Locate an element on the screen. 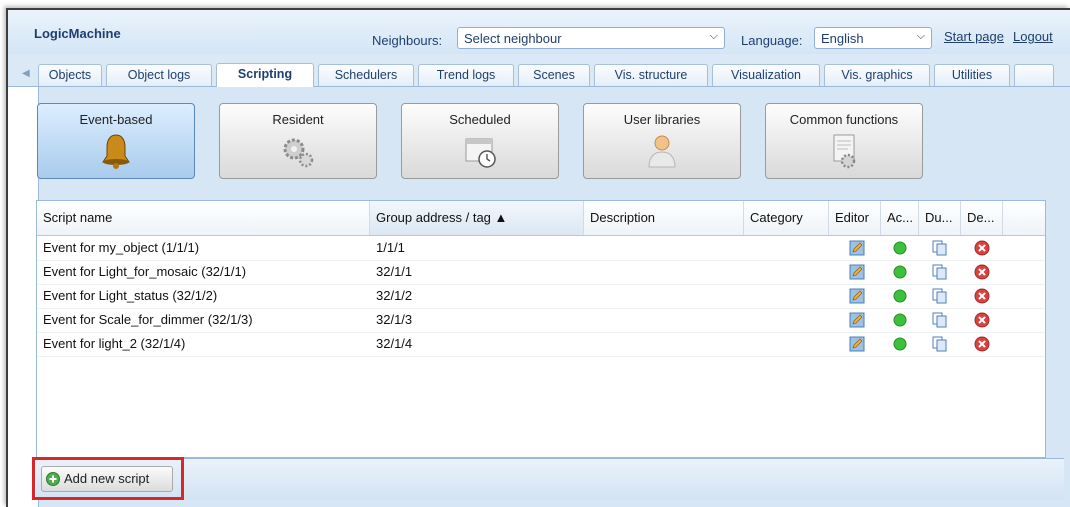  category-event-based-button: Event-based is located at coordinates (116, 141).